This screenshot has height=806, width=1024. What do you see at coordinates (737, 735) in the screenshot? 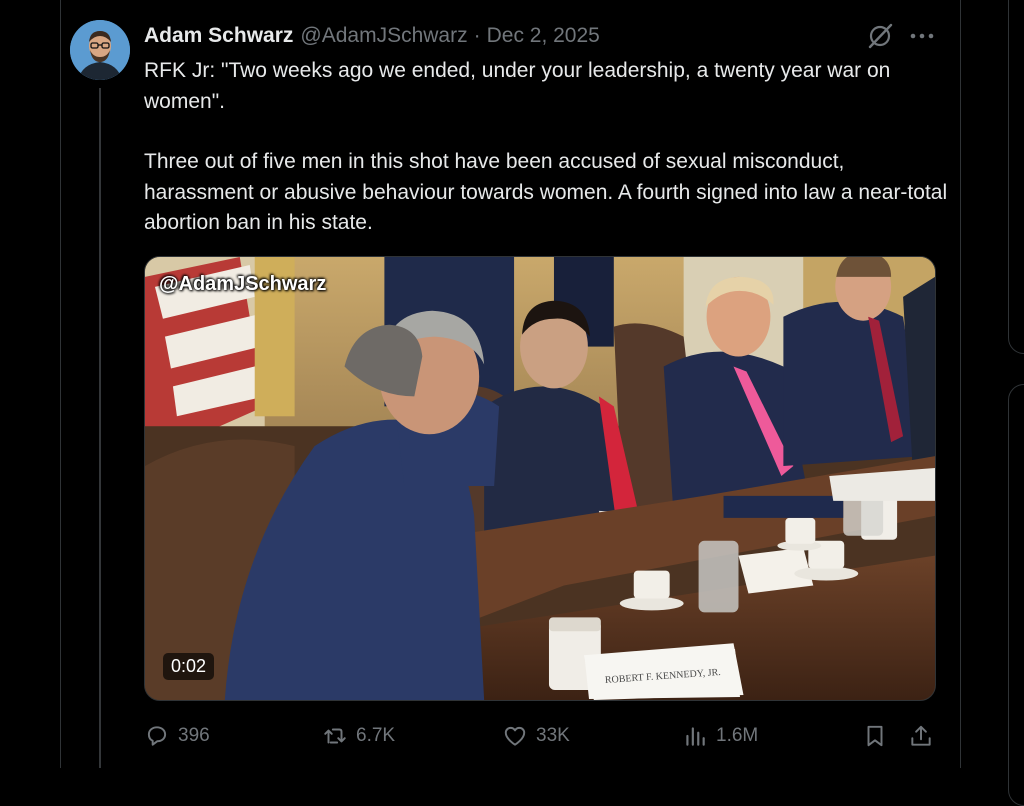
I see `view-count: 1.6M` at bounding box center [737, 735].